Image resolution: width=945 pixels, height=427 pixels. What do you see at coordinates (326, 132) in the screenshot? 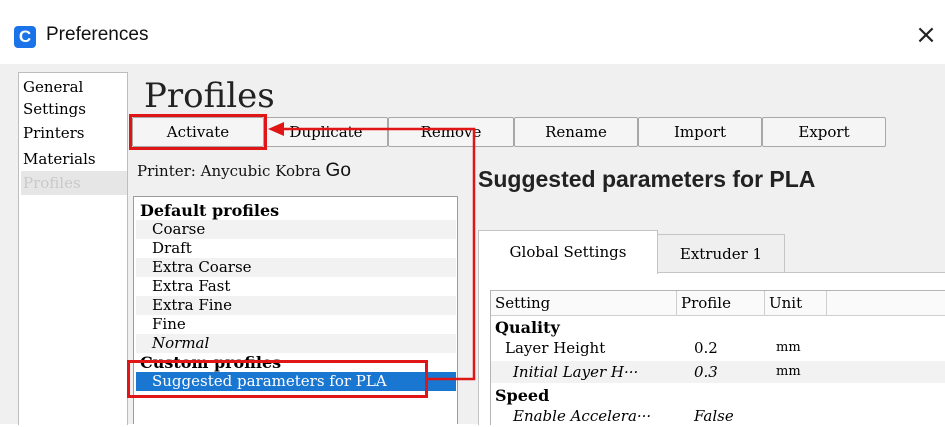
I see `duplicate-button: Duplicate` at bounding box center [326, 132].